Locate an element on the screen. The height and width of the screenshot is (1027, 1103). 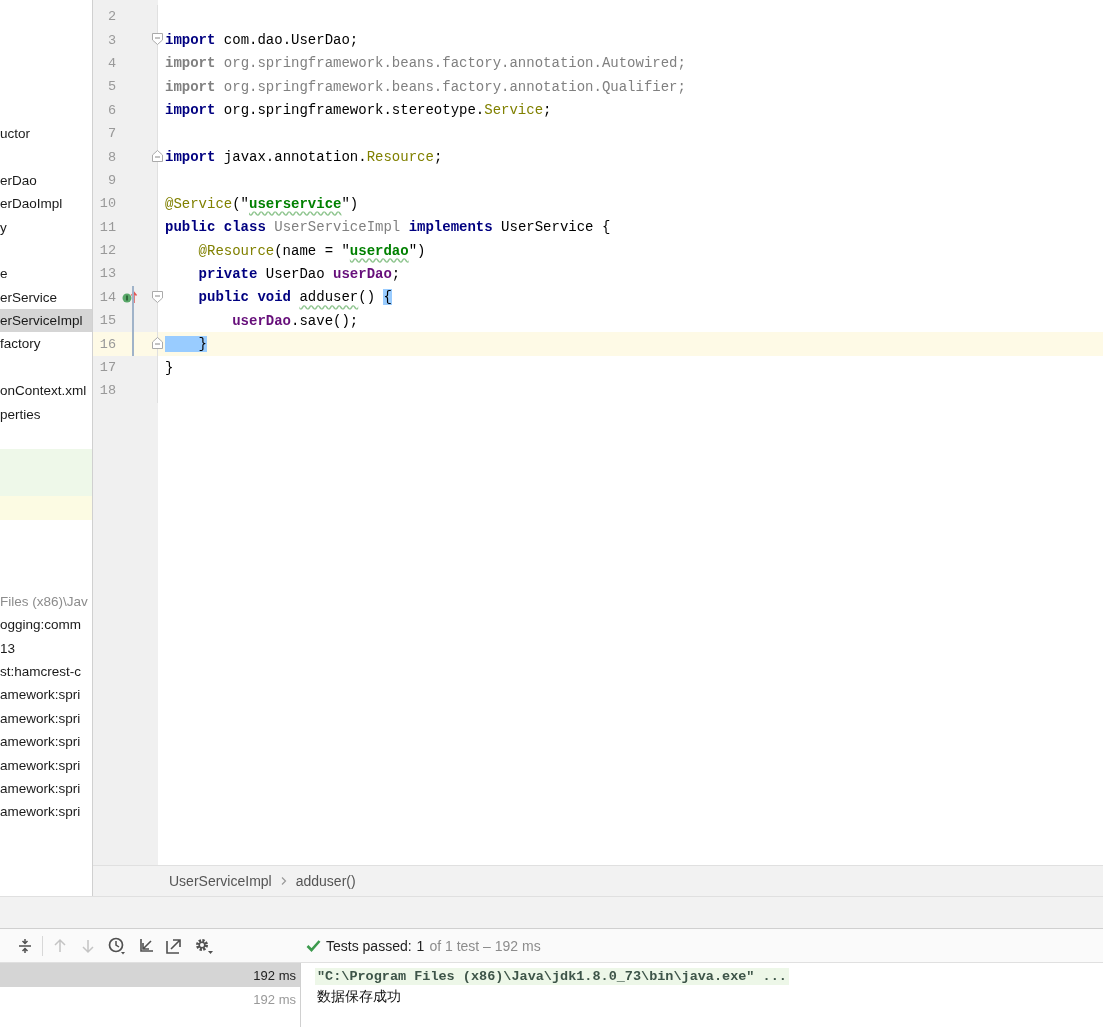
code-text: com.dao.UserDao; is located at coordinates (290, 40).